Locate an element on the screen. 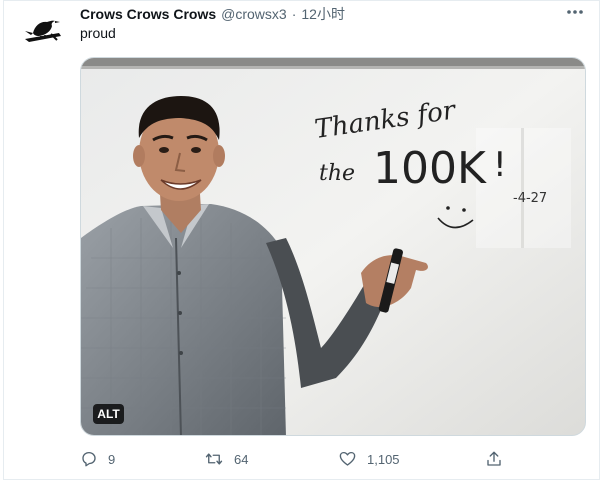 The image size is (603, 483). more-button is located at coordinates (575, 12).